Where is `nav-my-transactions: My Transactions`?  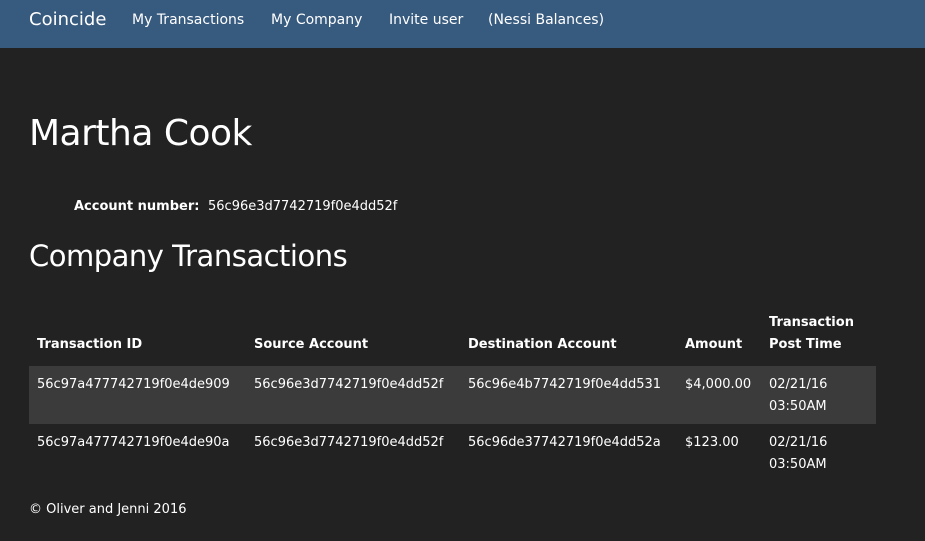 nav-my-transactions: My Transactions is located at coordinates (188, 20).